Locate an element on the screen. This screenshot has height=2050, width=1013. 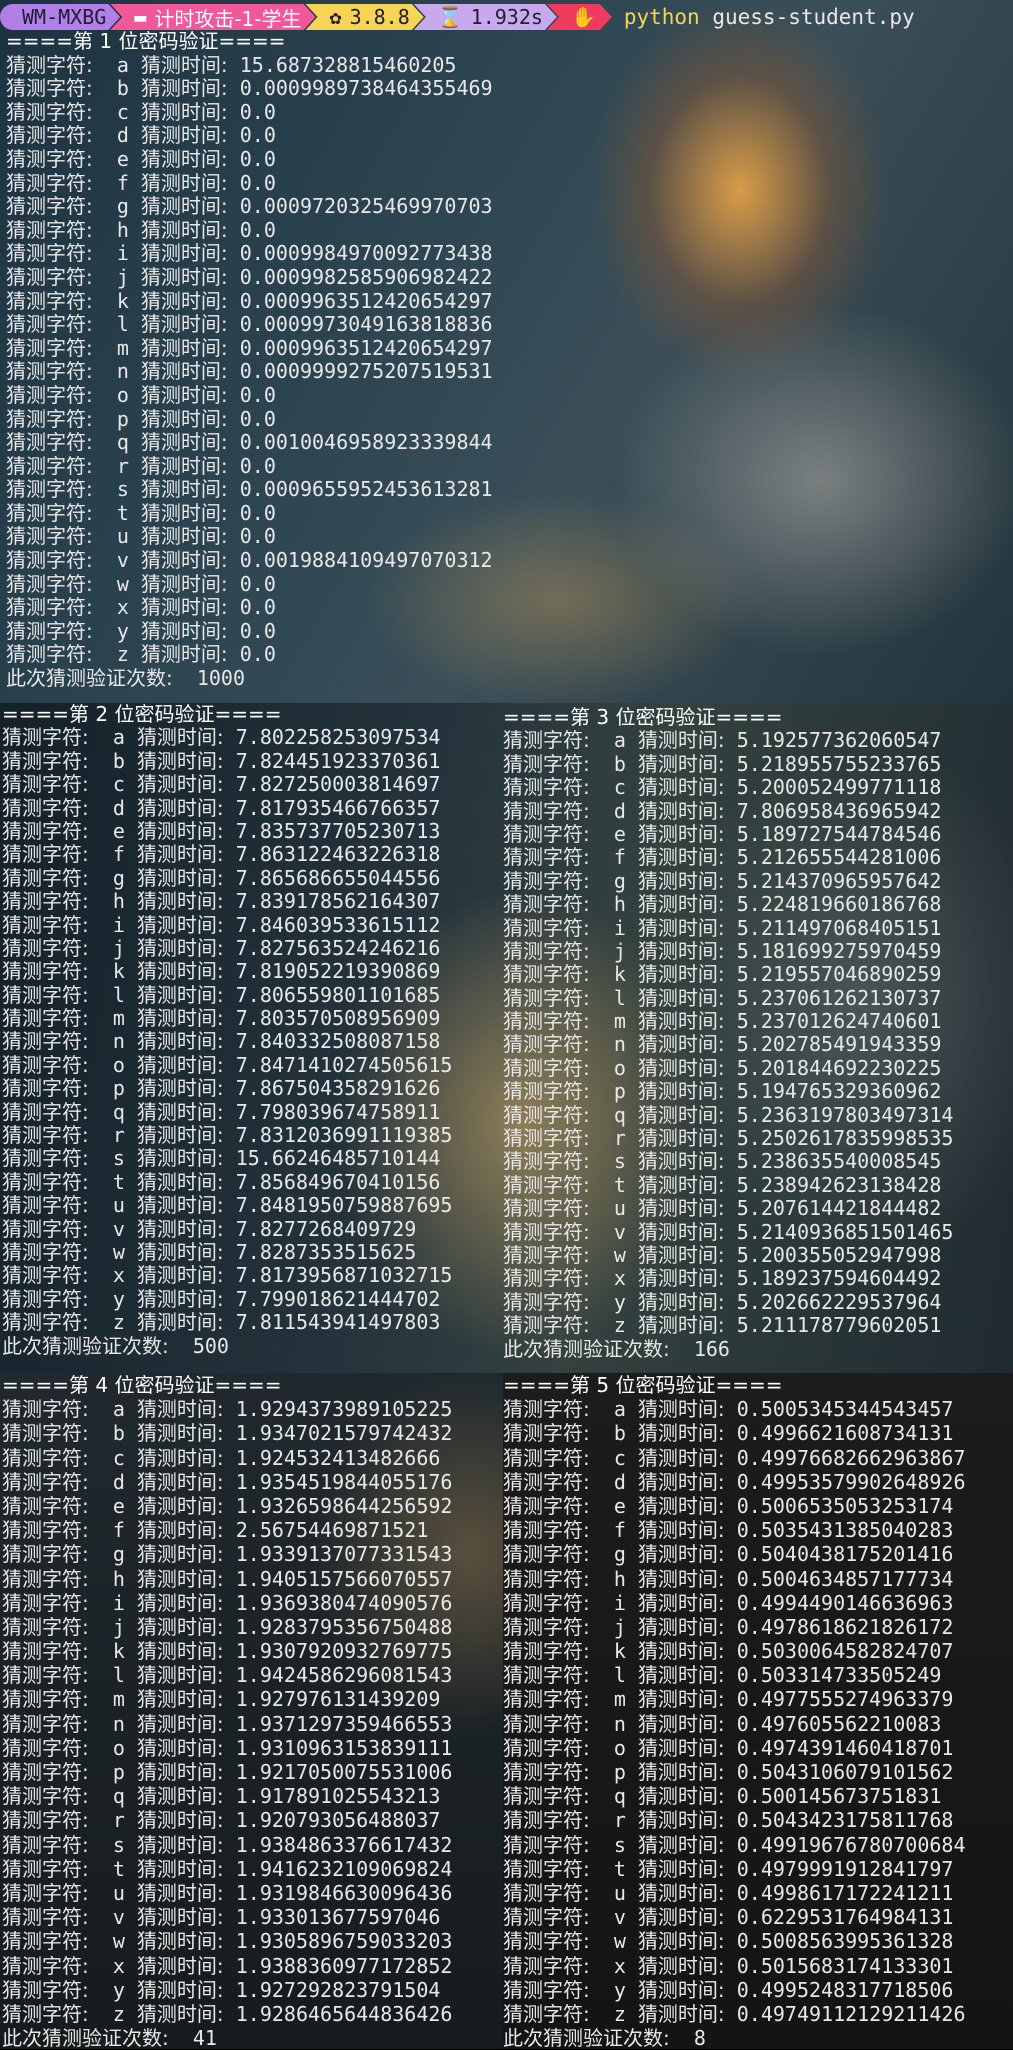
guess-time: 7.799018621444702 is located at coordinates (338, 1298).